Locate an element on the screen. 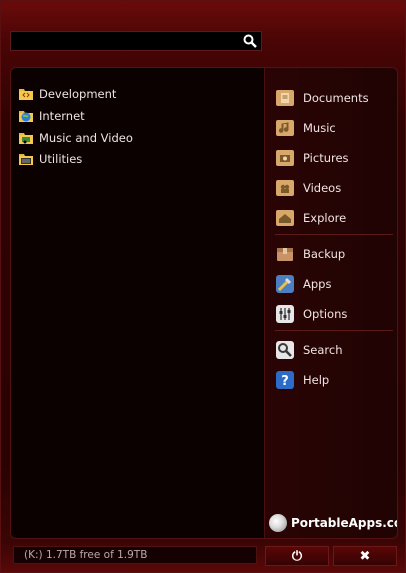 The width and height of the screenshot is (406, 573). search-icon is located at coordinates (250, 41).